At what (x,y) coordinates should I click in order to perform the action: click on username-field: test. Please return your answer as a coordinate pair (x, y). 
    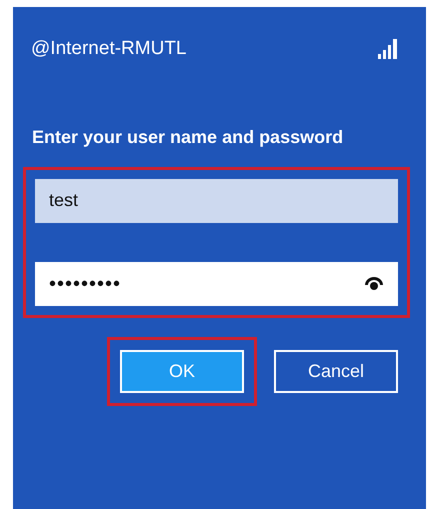
    Looking at the image, I should click on (216, 200).